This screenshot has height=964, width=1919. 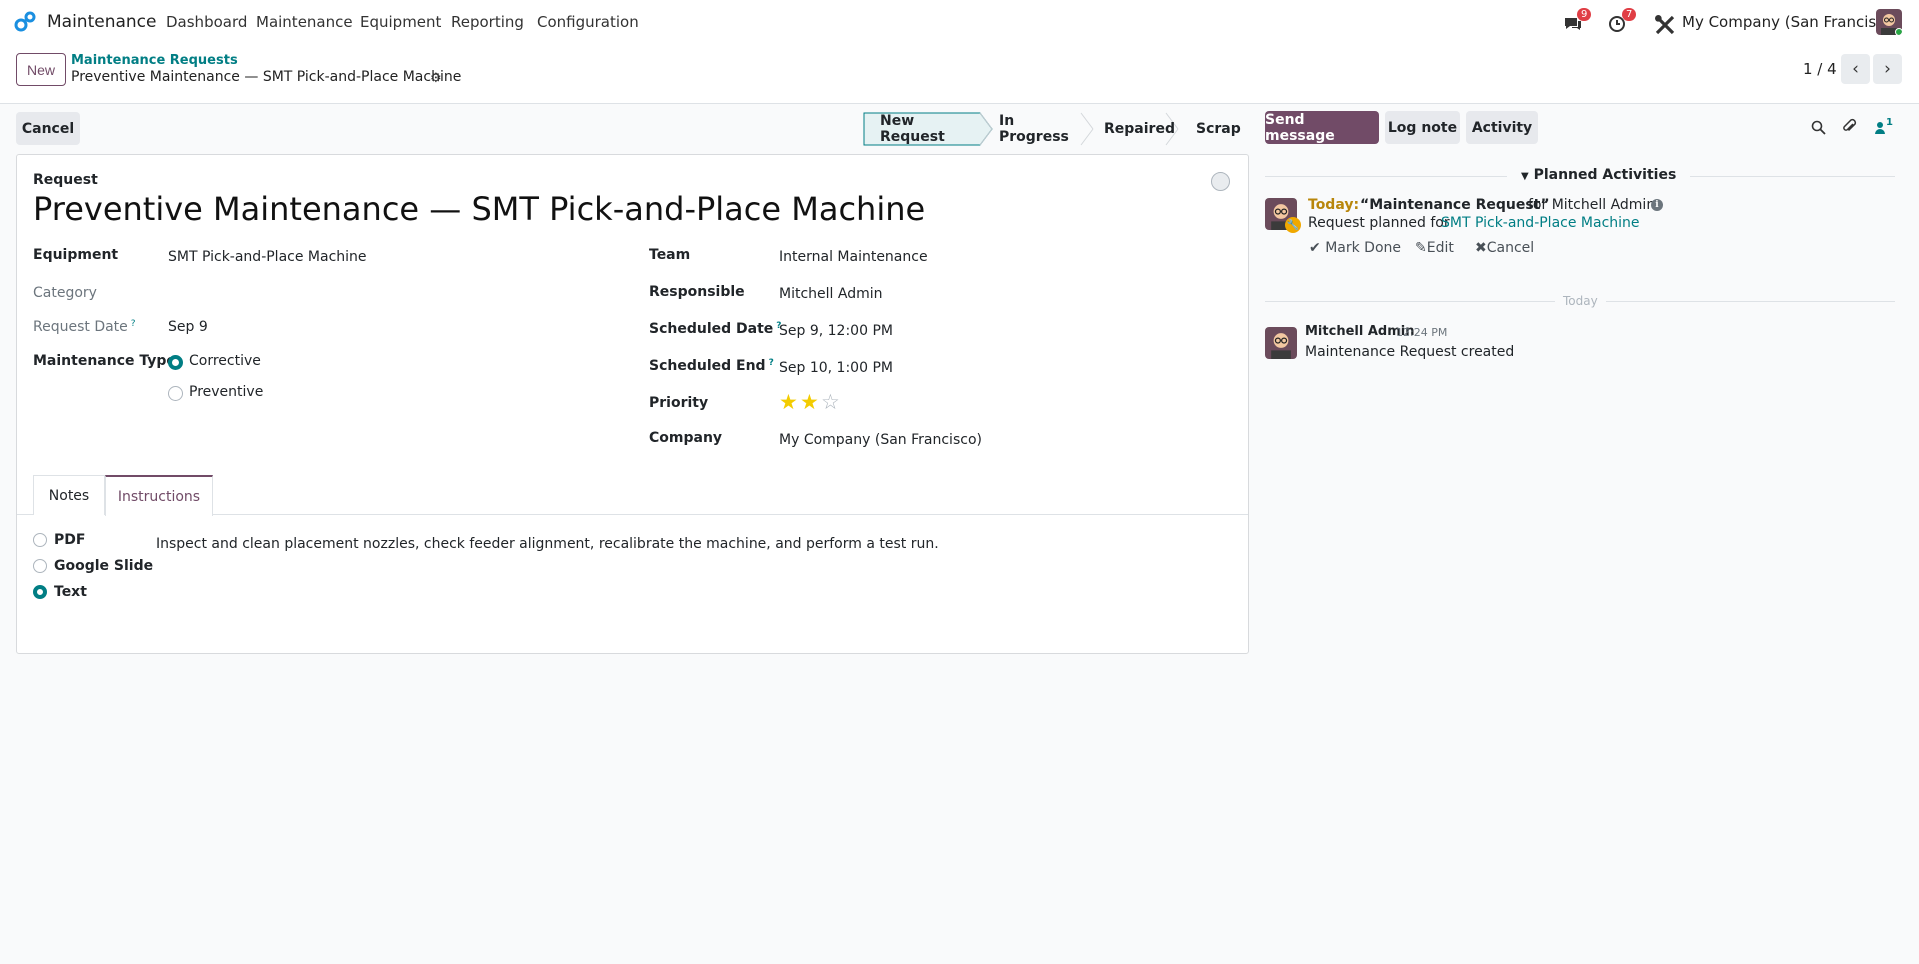 I want to click on info-icon: i, so click(x=1657, y=205).